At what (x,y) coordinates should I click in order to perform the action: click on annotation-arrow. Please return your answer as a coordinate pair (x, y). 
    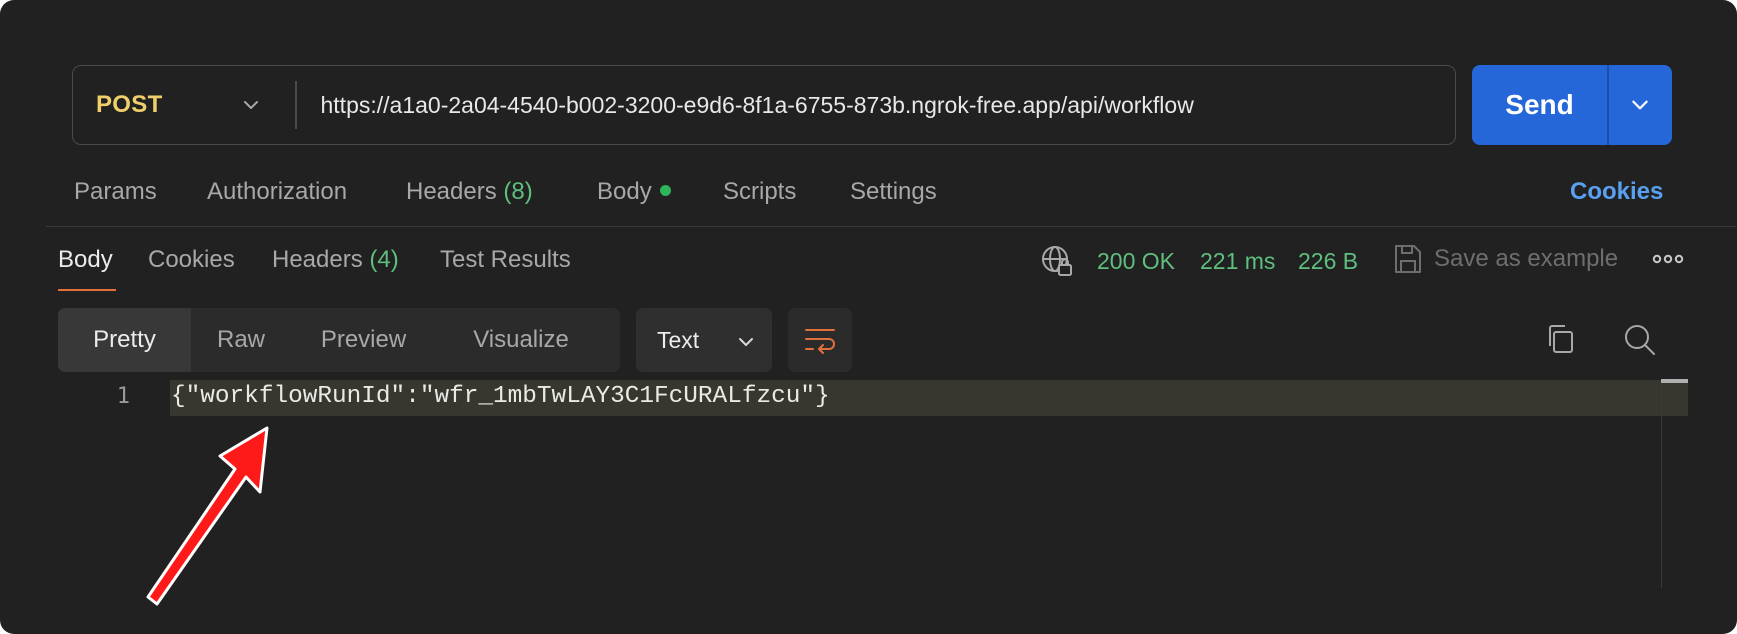
    Looking at the image, I should click on (207, 516).